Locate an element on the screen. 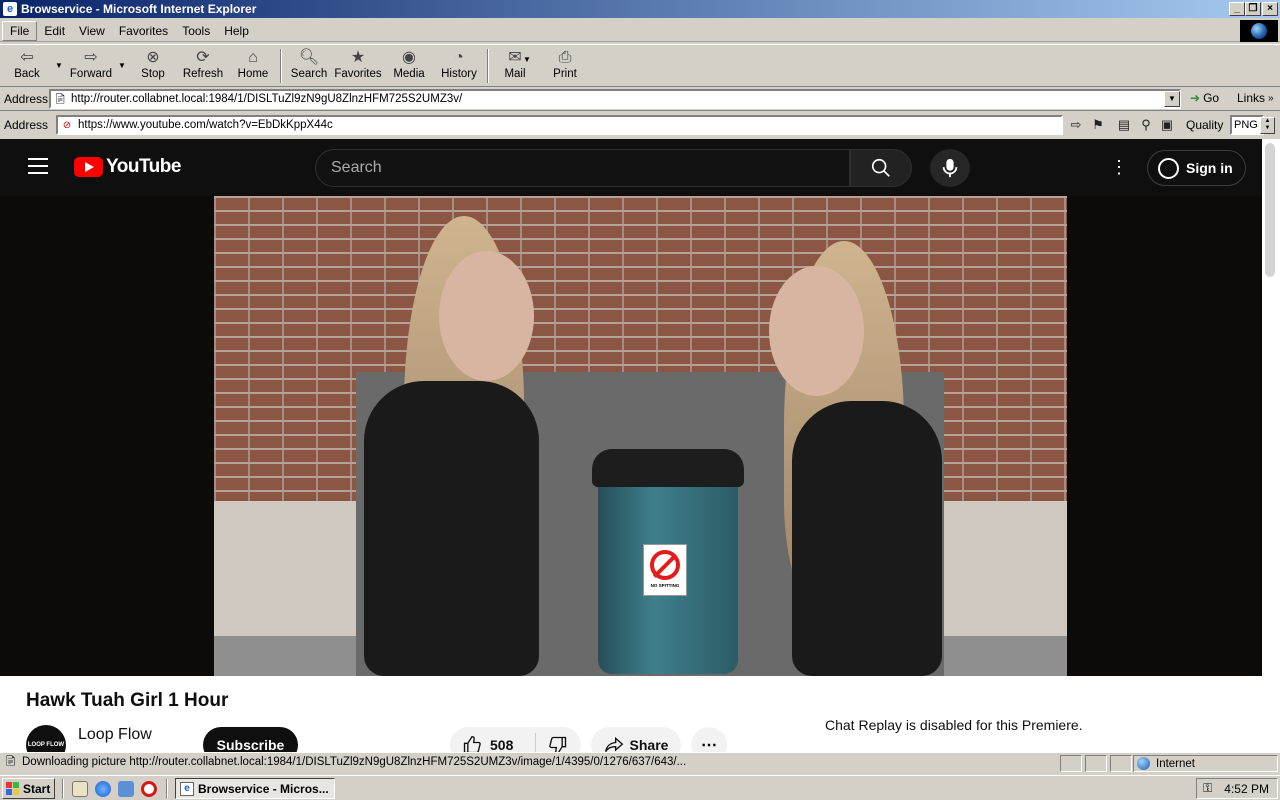 The image size is (1280, 800). no-spitting-sign: NO SPITTING is located at coordinates (665, 570).